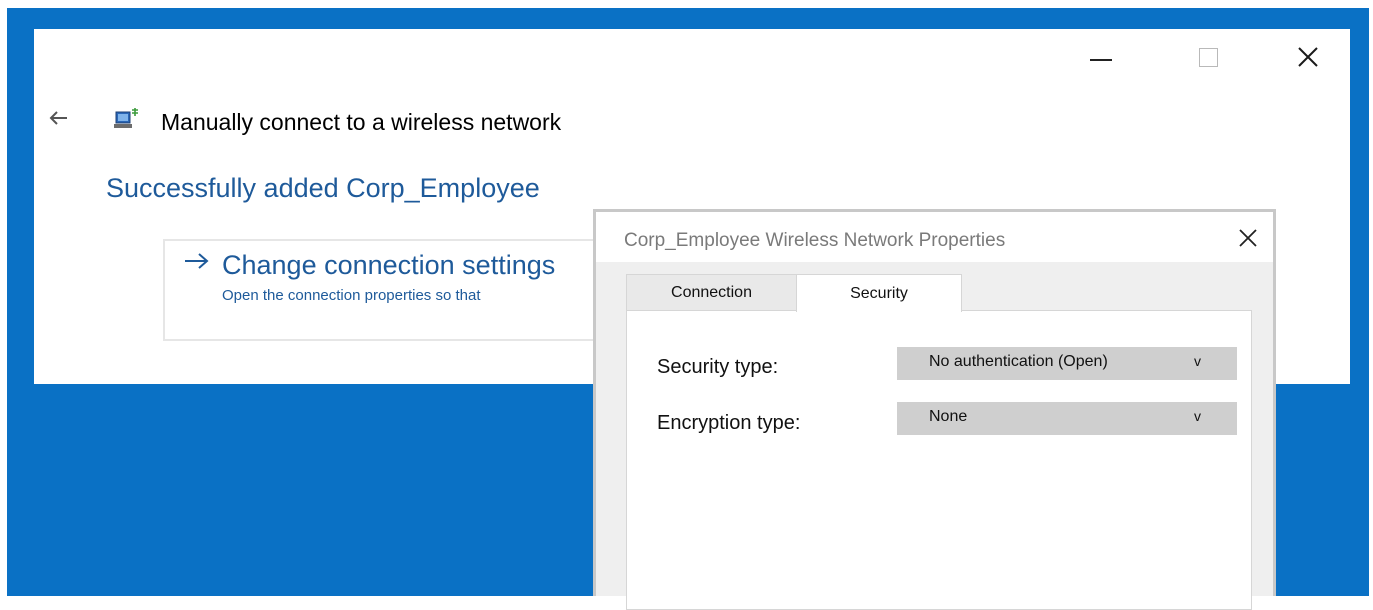 Image resolution: width=1373 pixels, height=610 pixels. What do you see at coordinates (323, 188) in the screenshot?
I see `success-heading: Successfully added Corp_Employee` at bounding box center [323, 188].